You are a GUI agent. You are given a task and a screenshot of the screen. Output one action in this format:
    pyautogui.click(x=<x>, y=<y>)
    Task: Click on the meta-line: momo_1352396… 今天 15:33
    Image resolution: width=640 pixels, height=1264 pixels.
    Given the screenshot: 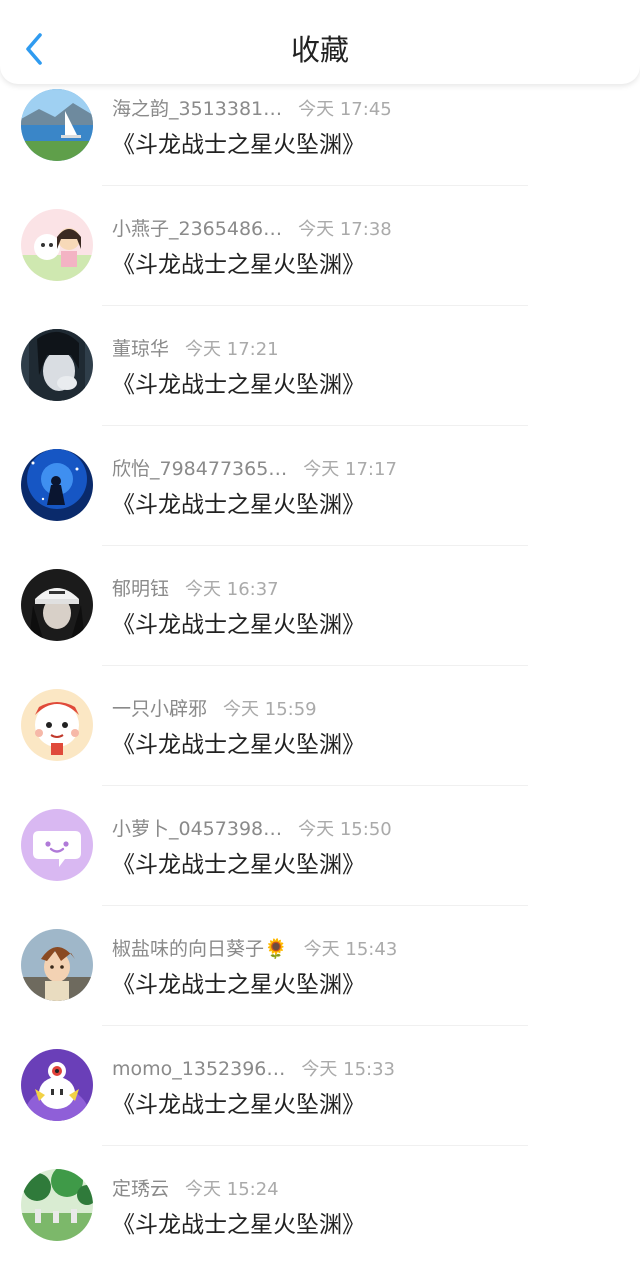 What is the action you would take?
    pyautogui.click(x=253, y=1069)
    